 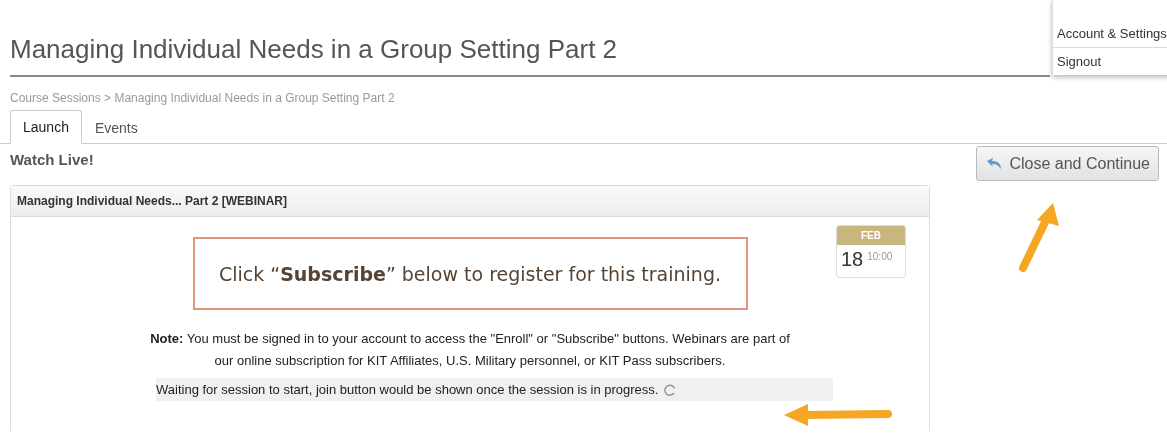 I want to click on tab: Events, so click(x=116, y=127).